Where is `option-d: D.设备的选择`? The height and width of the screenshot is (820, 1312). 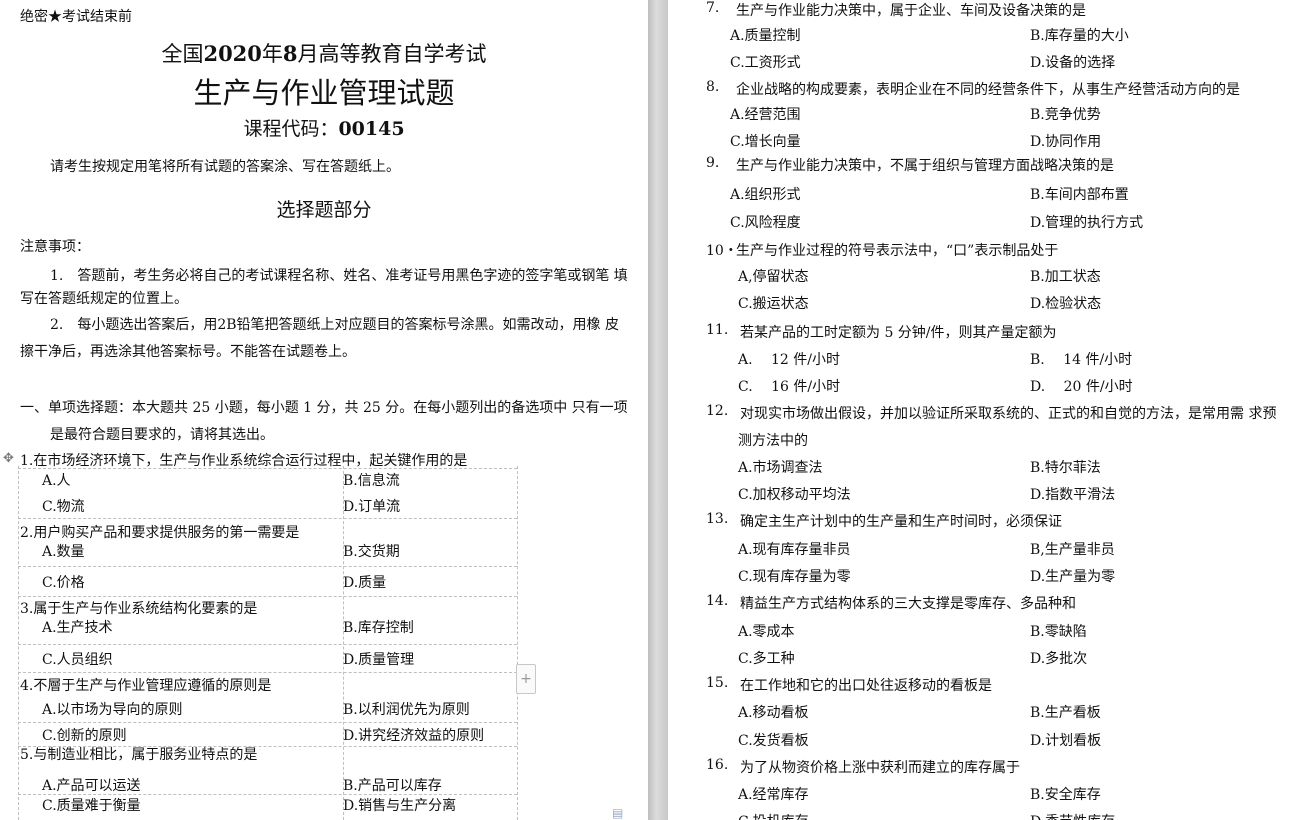
option-d: D.设备的选择 is located at coordinates (1073, 63).